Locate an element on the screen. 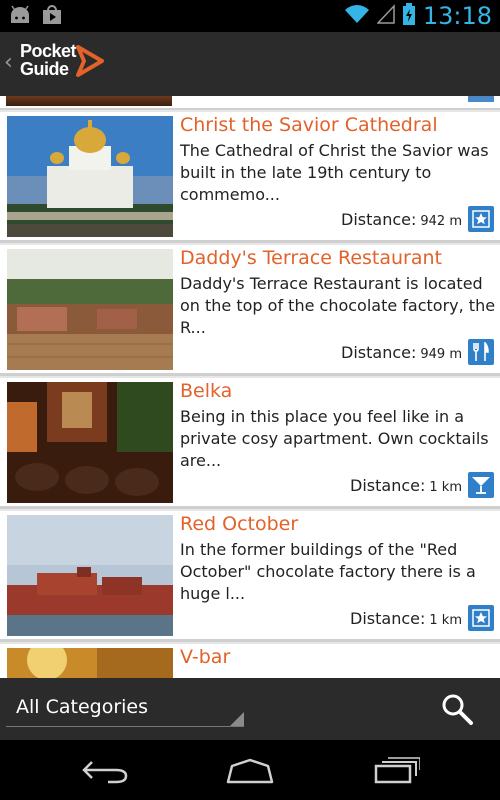 The image size is (500, 800). signal-icon is located at coordinates (385, 16).